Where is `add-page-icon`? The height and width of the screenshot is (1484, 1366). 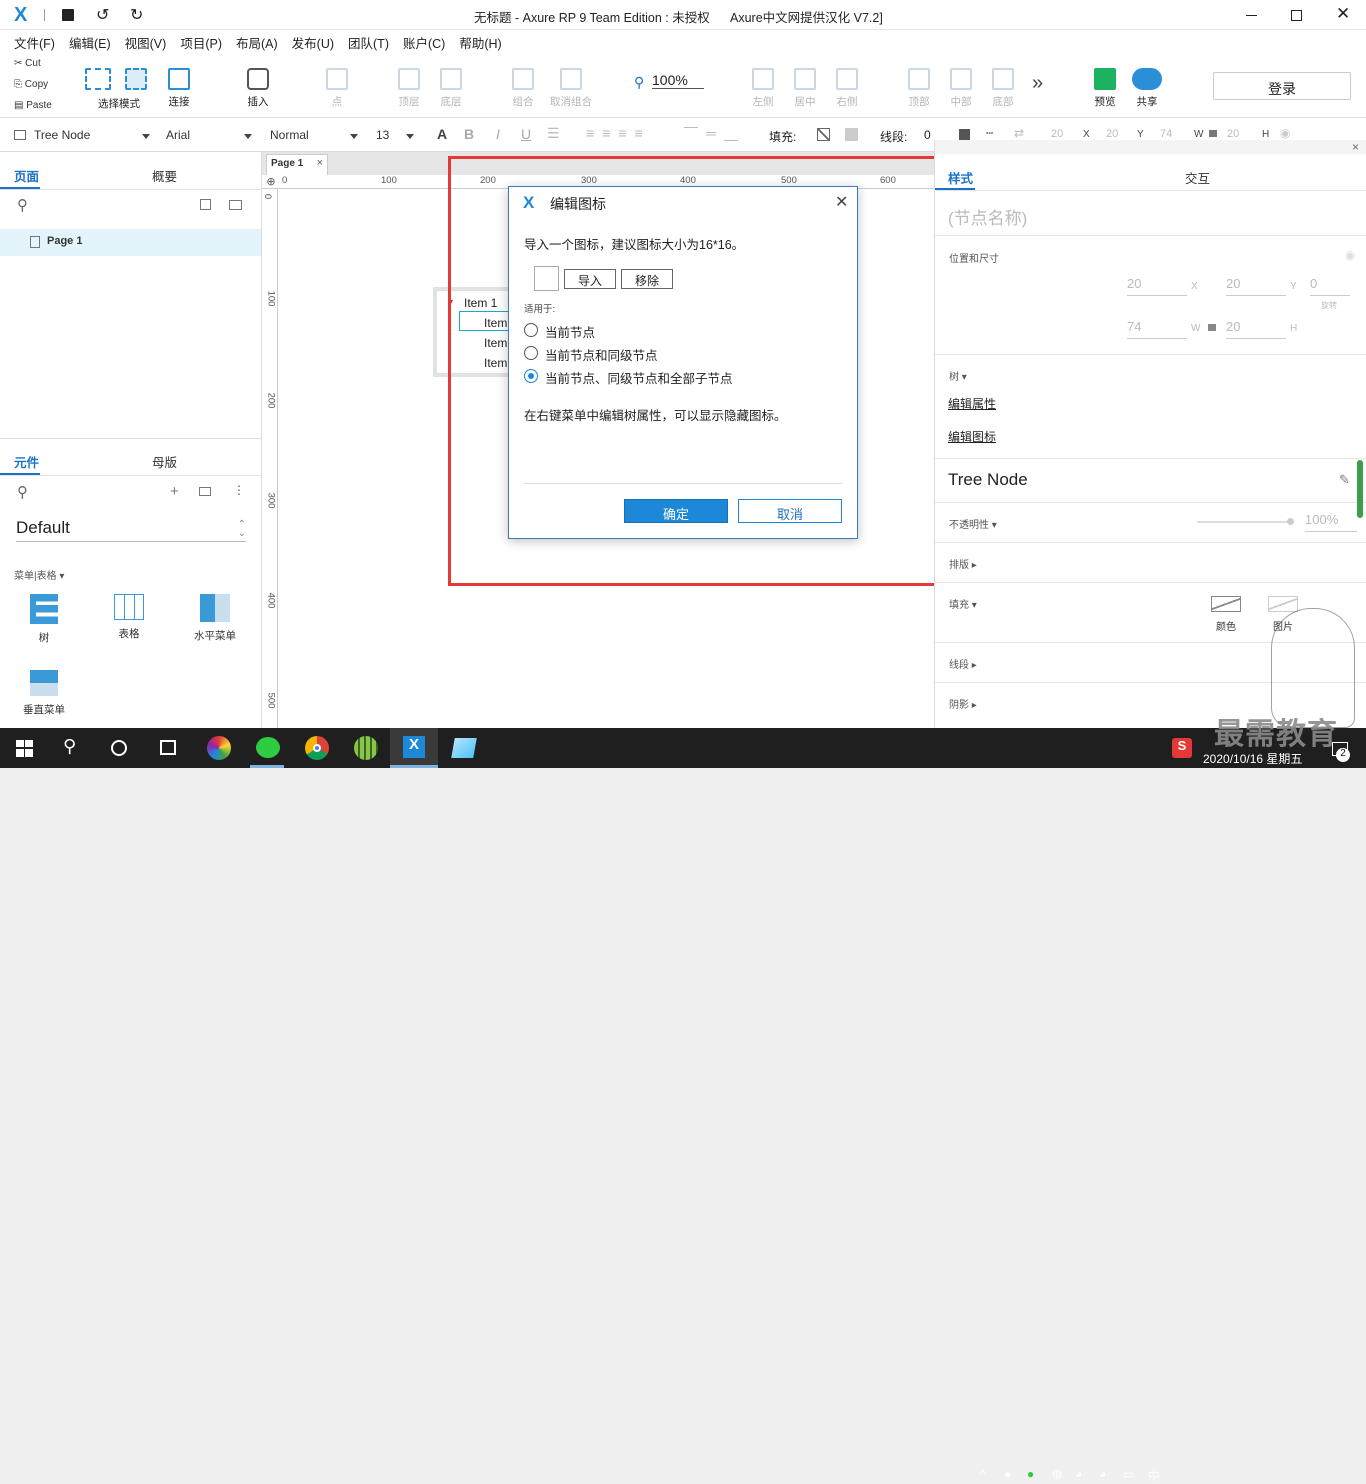 add-page-icon is located at coordinates (205, 204).